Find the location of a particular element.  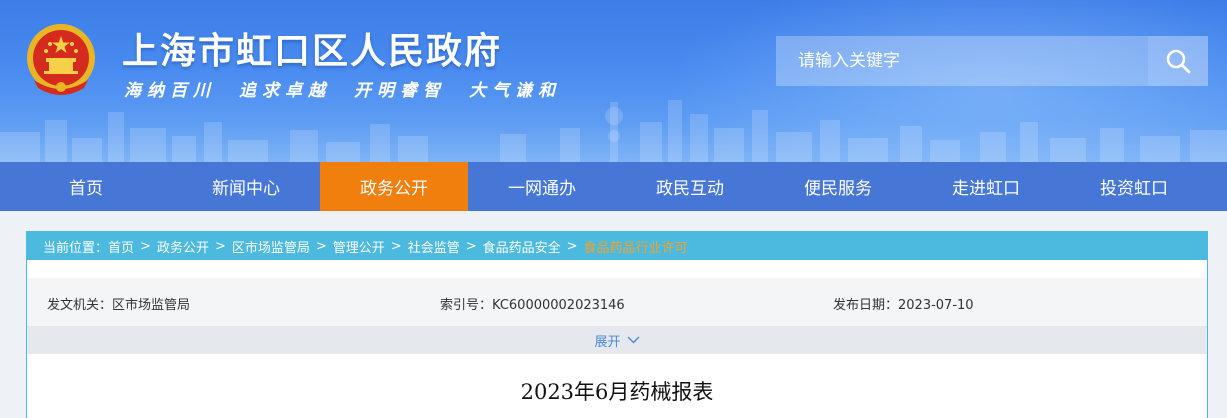

chevron-down-icon is located at coordinates (633, 340).